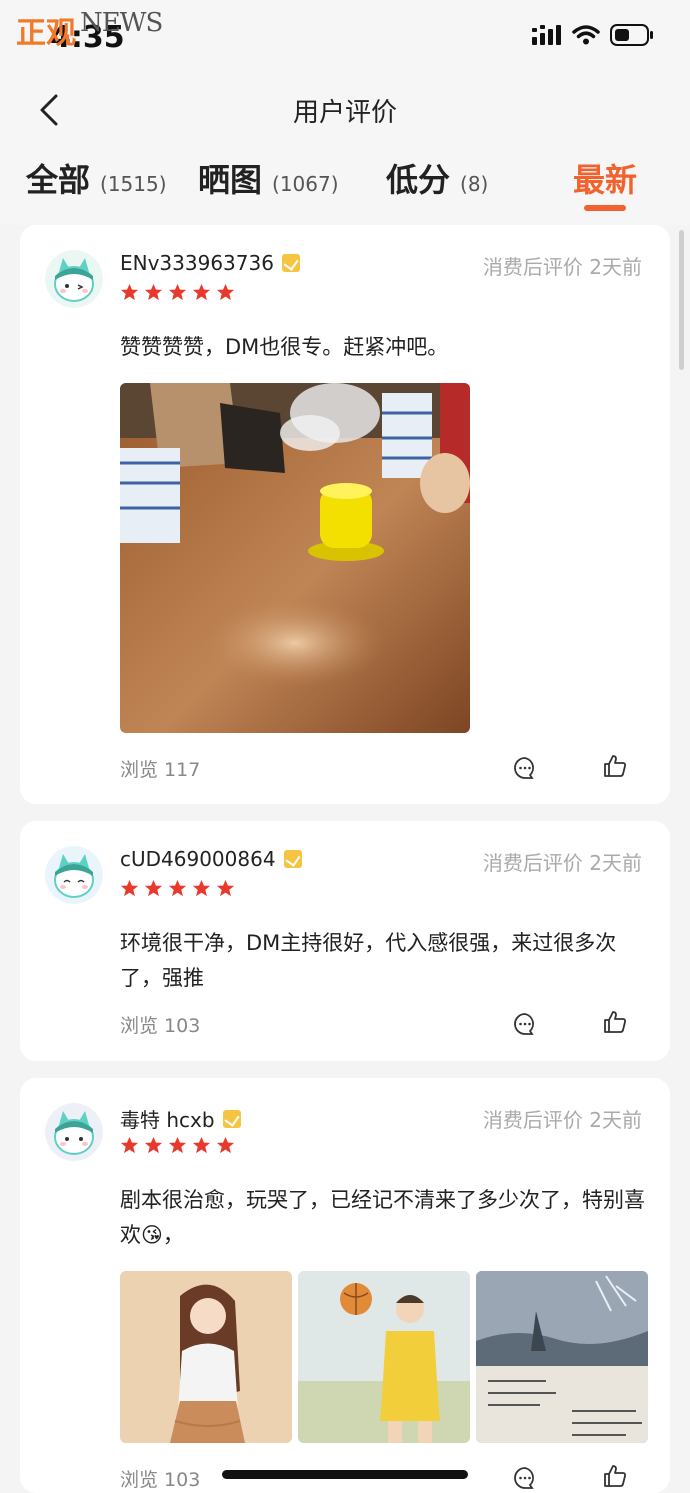 This screenshot has width=690, height=1493. I want to click on username: ENv333963736, so click(210, 263).